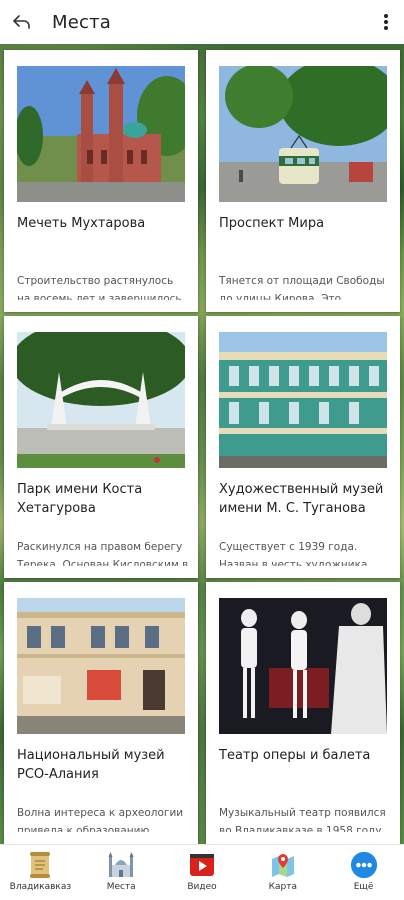  What do you see at coordinates (303, 134) in the screenshot?
I see `avenue-tram-photo` at bounding box center [303, 134].